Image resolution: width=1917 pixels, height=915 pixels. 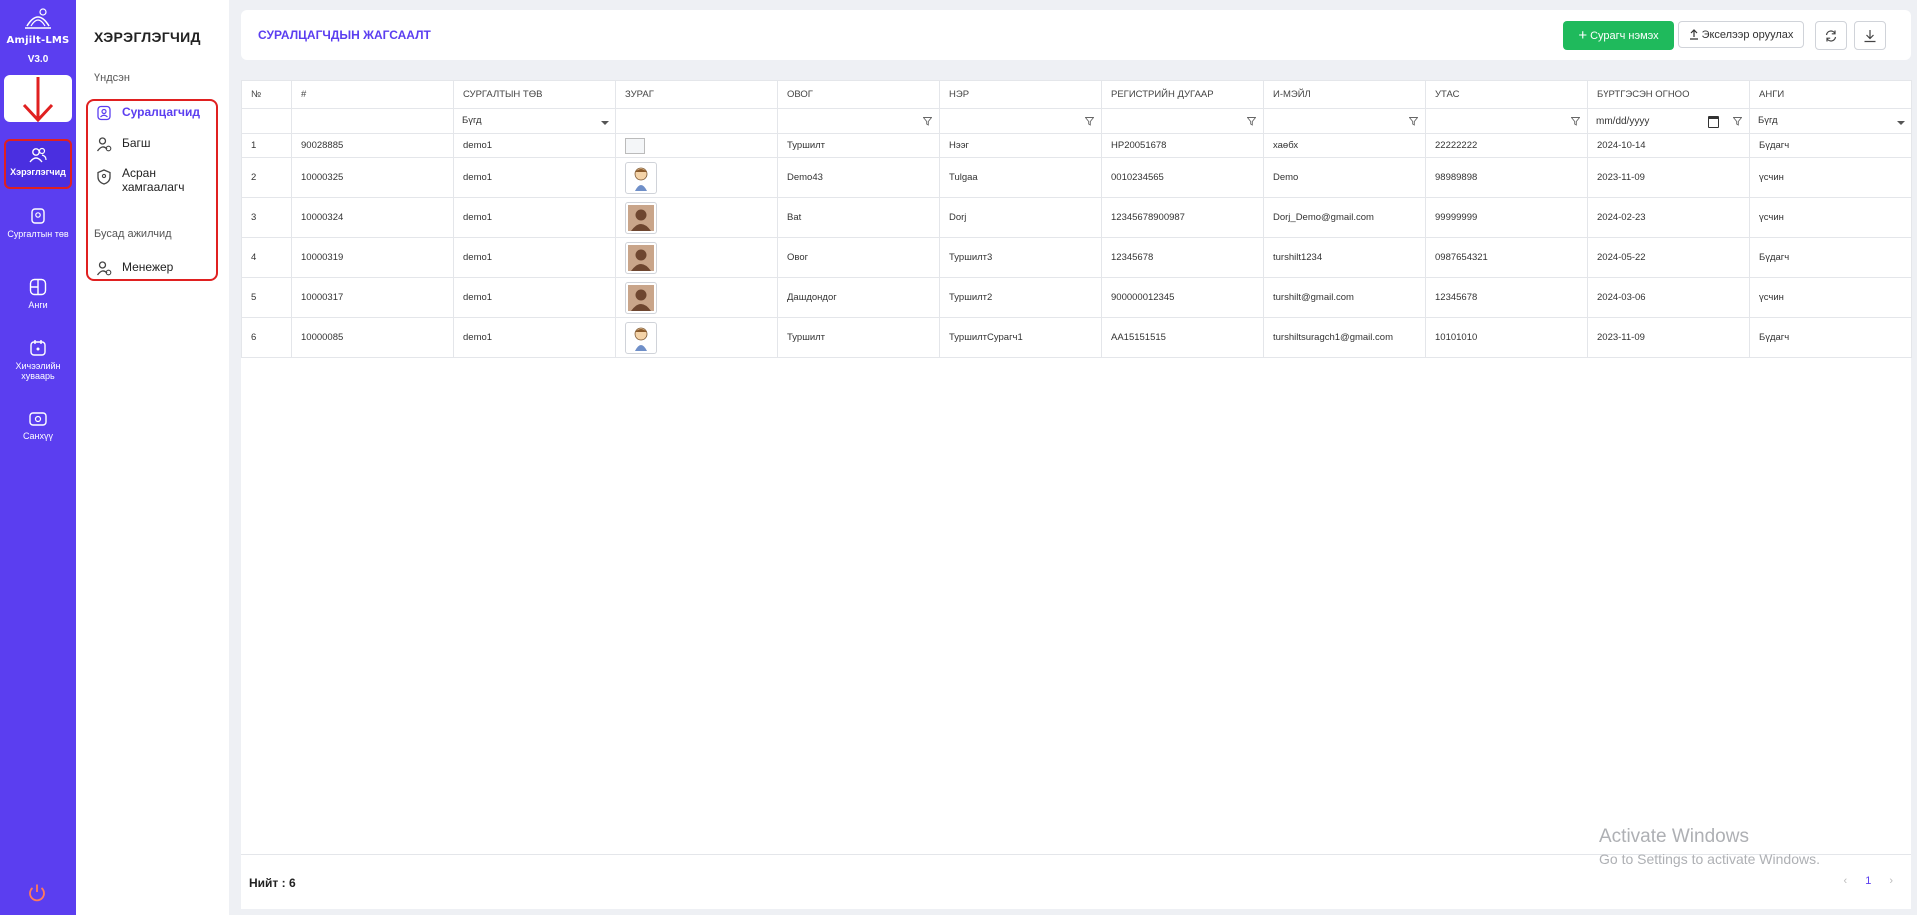 What do you see at coordinates (38, 360) in the screenshot?
I see `rail-item-schedule: Хичээлийн хуваарь` at bounding box center [38, 360].